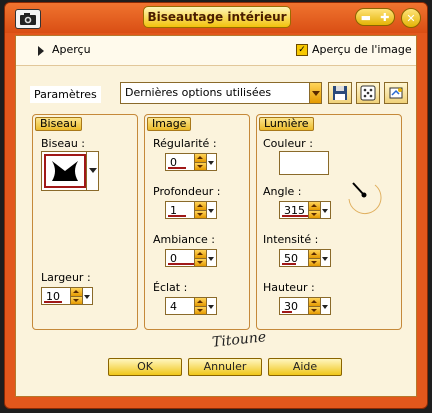  What do you see at coordinates (216, 51) in the screenshot?
I see `preview-bar: Aperçu ✓ Aperçu de l'image` at bounding box center [216, 51].